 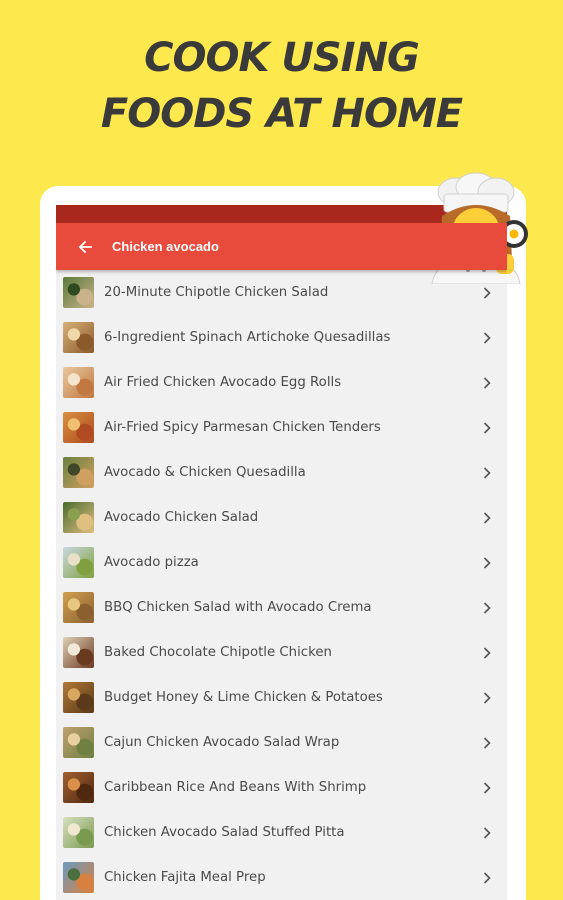 I want to click on recipe-label: Chicken Fajita Meal Prep, so click(x=185, y=877).